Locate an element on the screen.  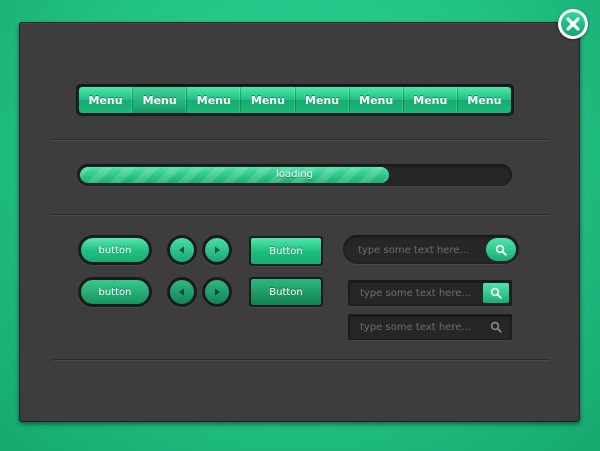
progress-bar: loading is located at coordinates (294, 175).